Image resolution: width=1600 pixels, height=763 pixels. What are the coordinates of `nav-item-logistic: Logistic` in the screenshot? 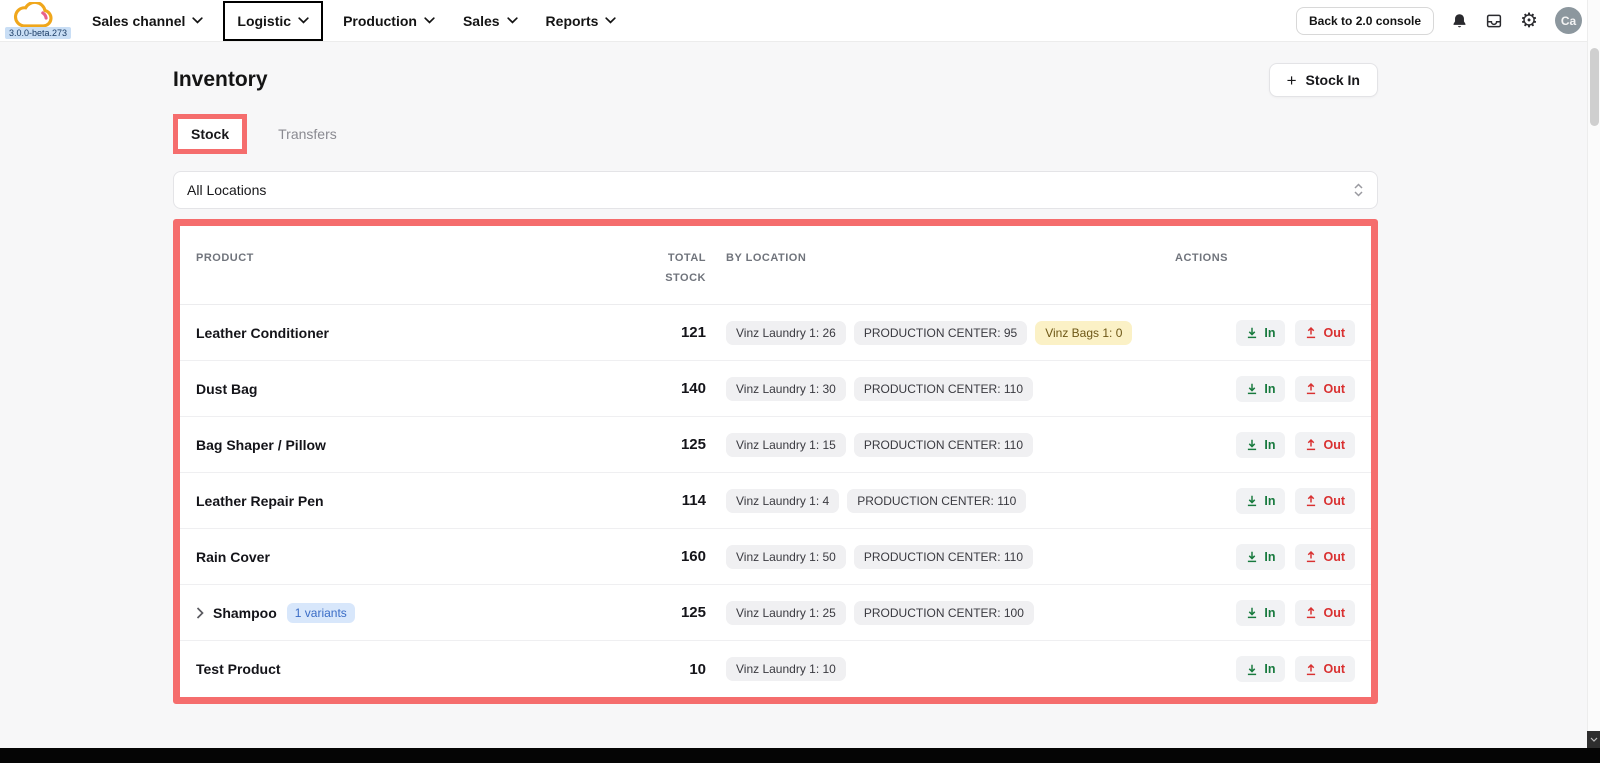 It's located at (273, 20).